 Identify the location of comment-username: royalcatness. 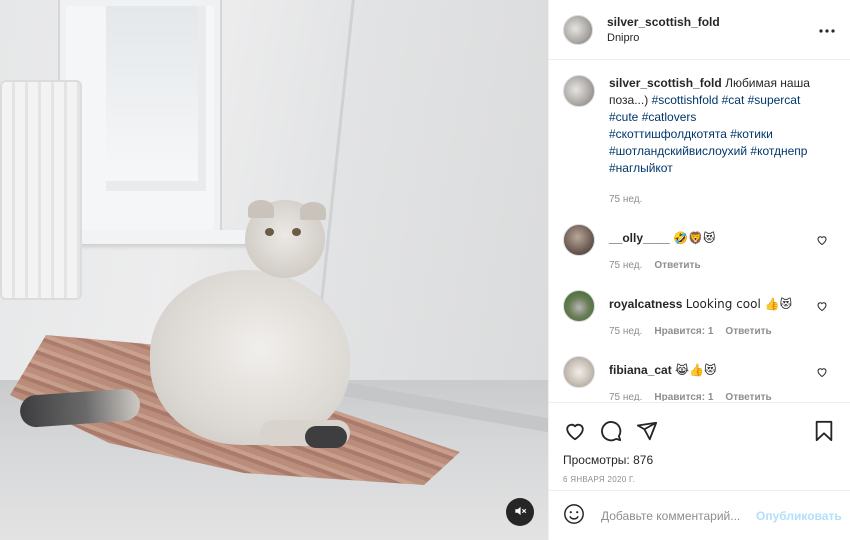
(645, 304).